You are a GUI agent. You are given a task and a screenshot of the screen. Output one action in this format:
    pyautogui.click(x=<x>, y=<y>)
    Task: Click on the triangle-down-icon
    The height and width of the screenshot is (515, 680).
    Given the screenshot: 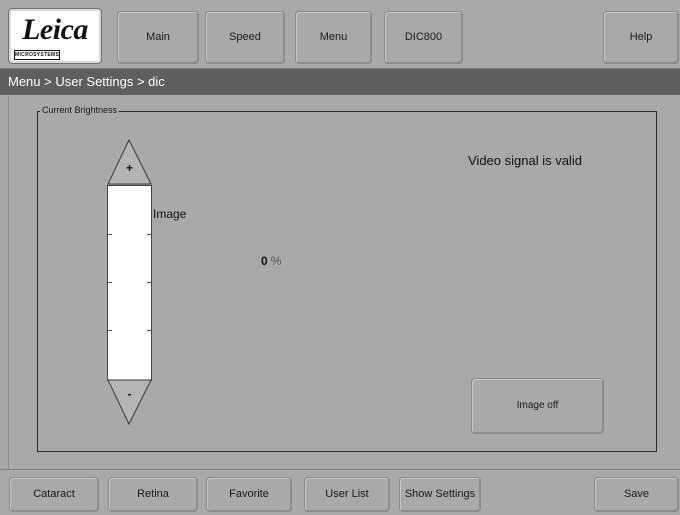 What is the action you would take?
    pyautogui.click(x=129, y=402)
    